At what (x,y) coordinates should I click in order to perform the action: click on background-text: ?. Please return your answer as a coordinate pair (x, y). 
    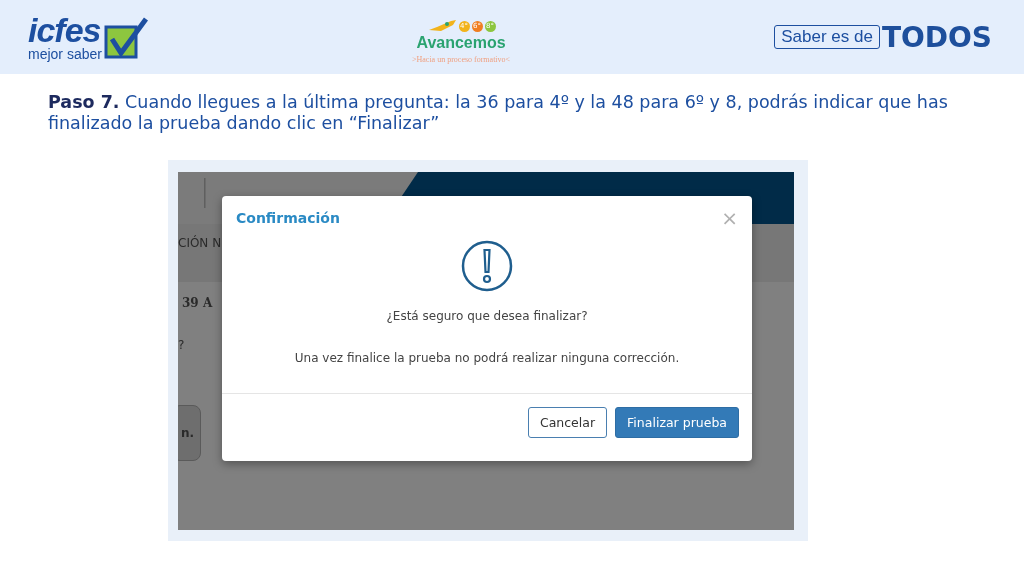
    Looking at the image, I should click on (181, 345).